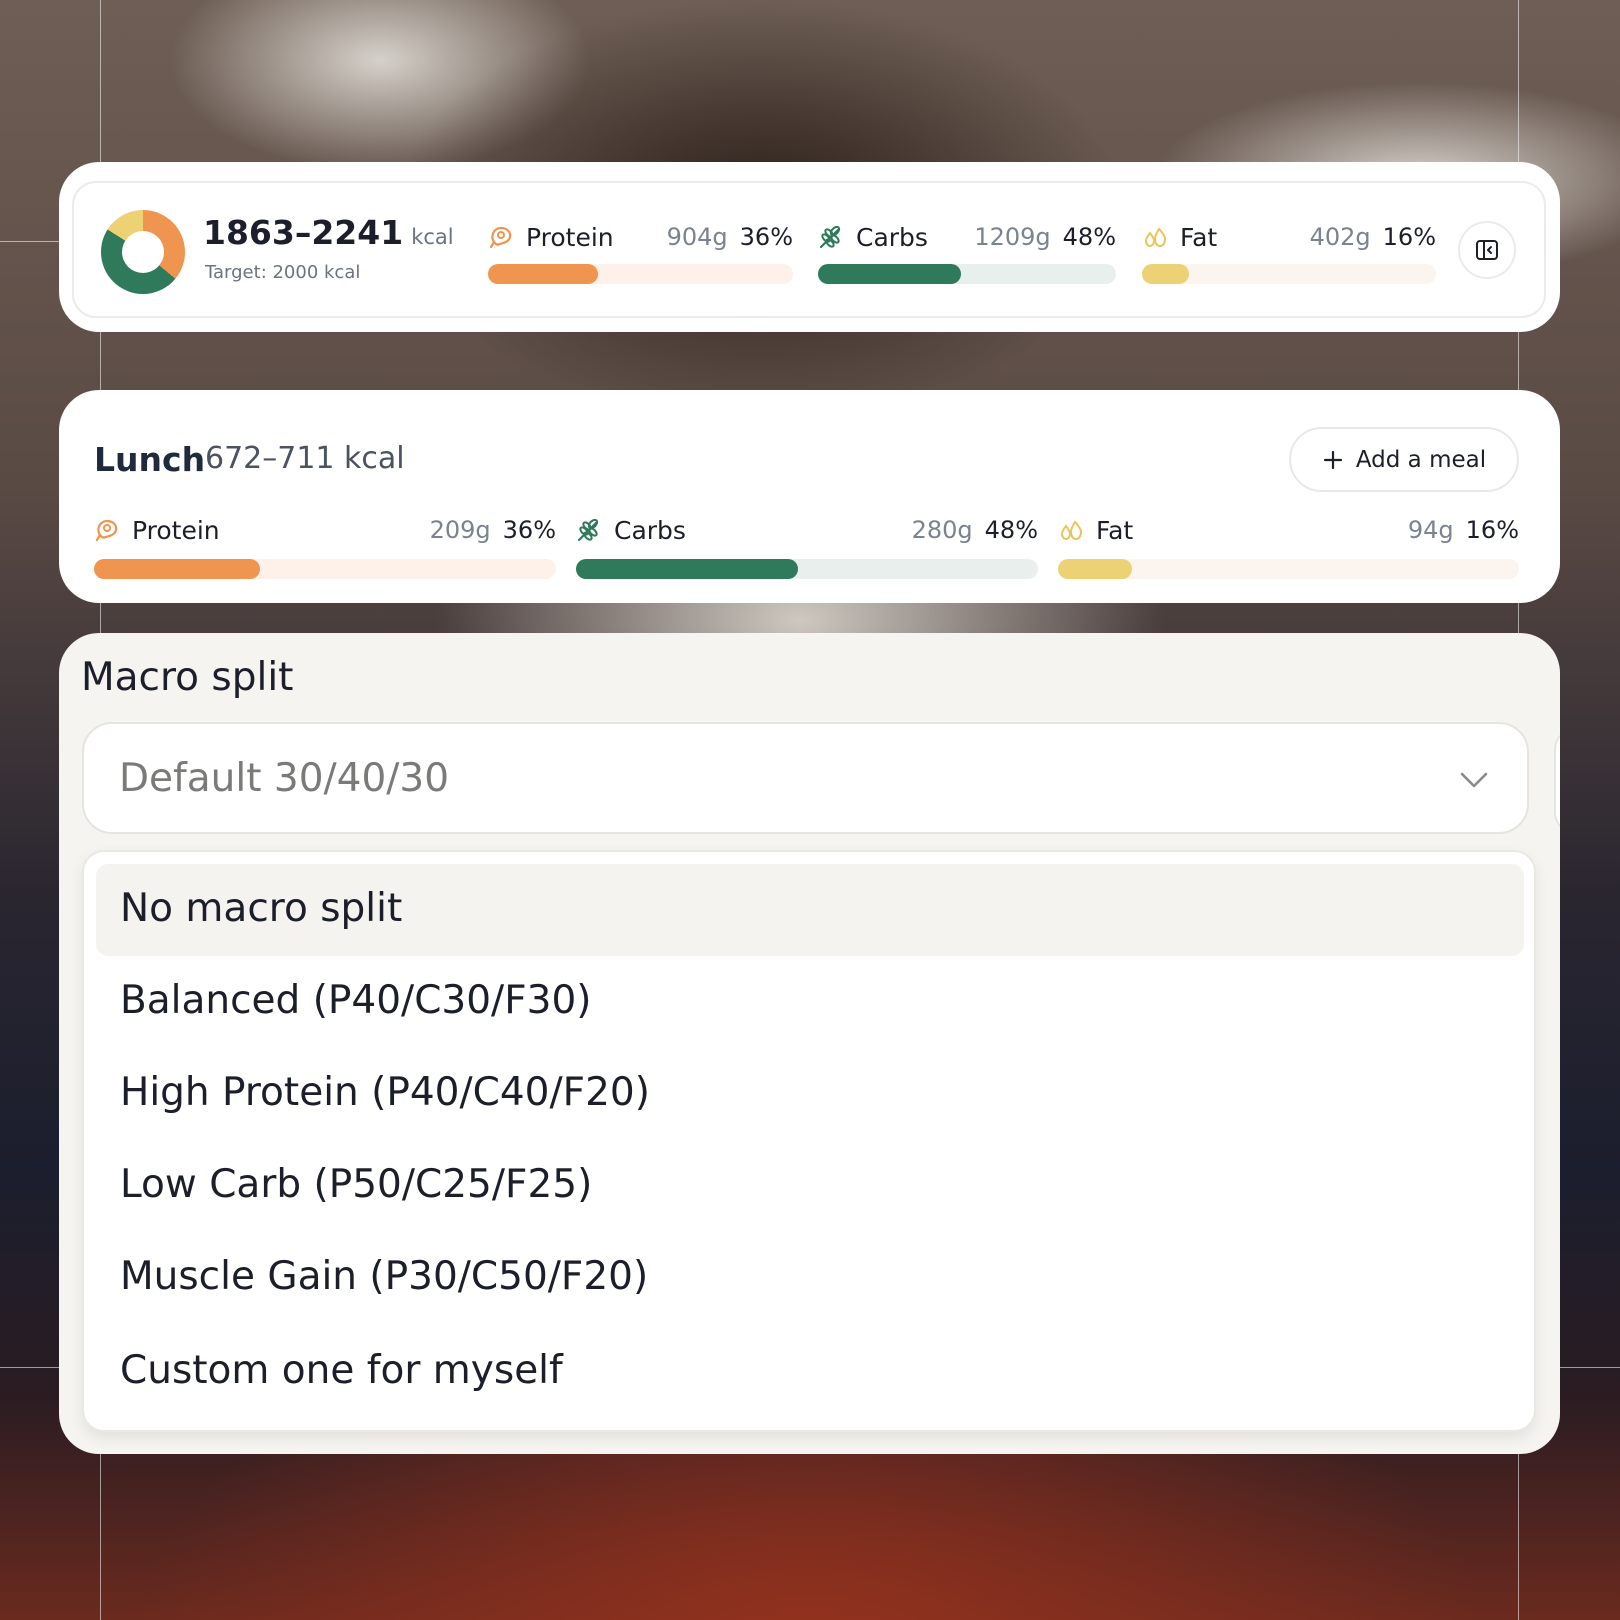 The image size is (1620, 1620). What do you see at coordinates (1373, 237) in the screenshot?
I see `macro-values: 402g 16%` at bounding box center [1373, 237].